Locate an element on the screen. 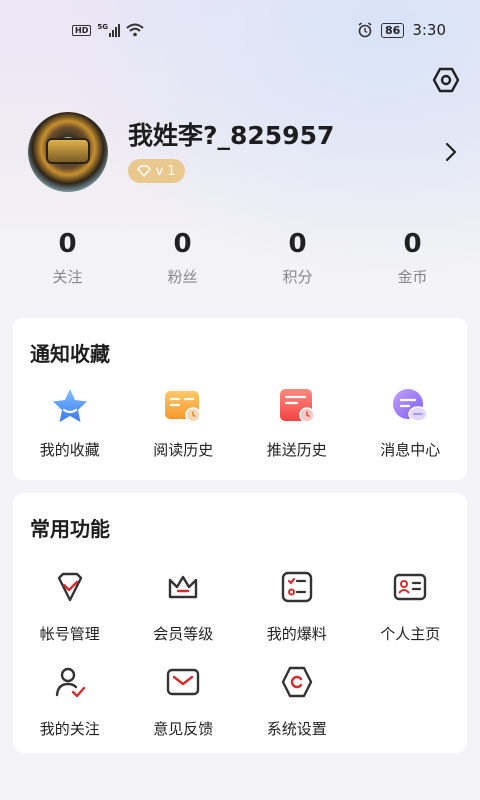 Image resolution: width=480 pixels, height=800 pixels. member-level-item: 会员等级 is located at coordinates (184, 605).